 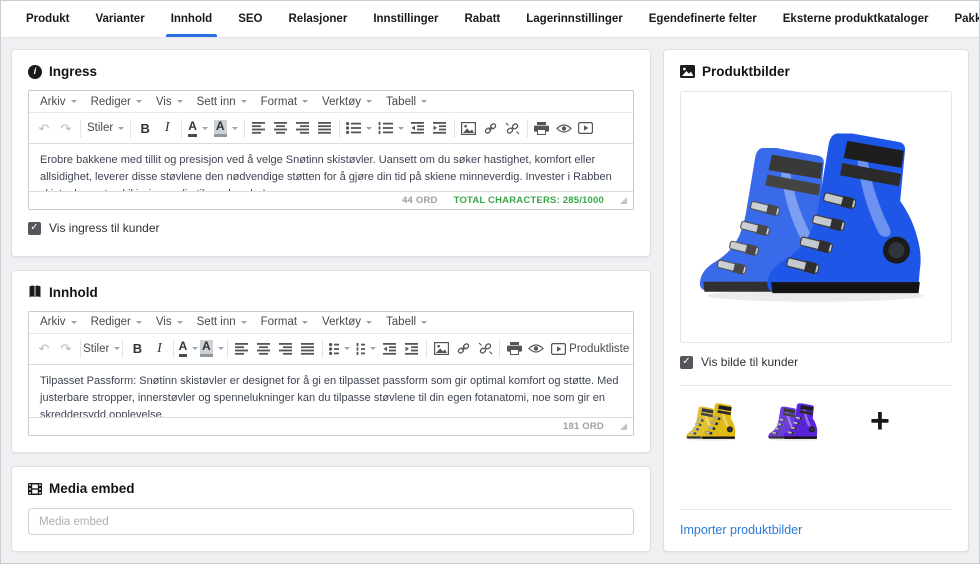 I want to click on thumbnail-purple-ski-boots, so click(x=794, y=422).